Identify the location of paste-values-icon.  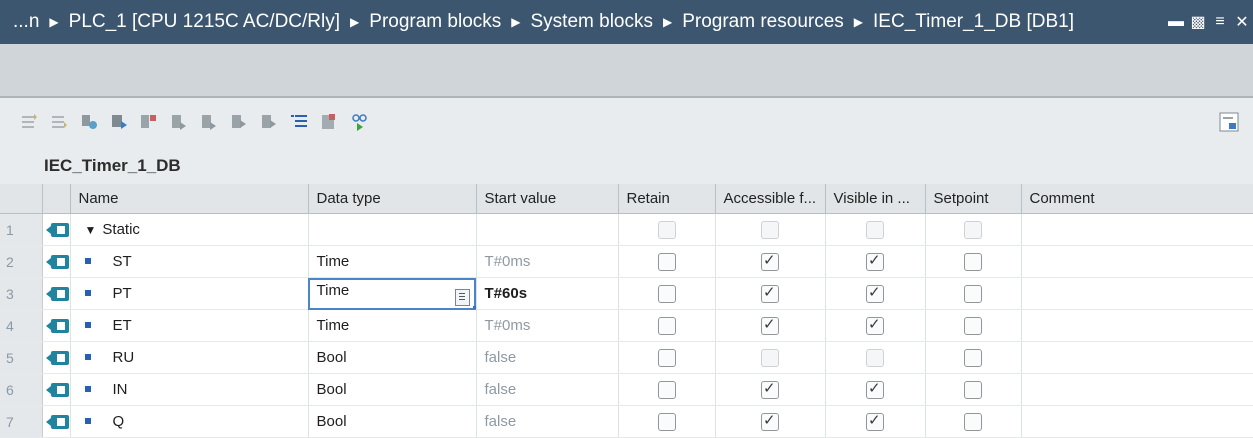
(209, 122).